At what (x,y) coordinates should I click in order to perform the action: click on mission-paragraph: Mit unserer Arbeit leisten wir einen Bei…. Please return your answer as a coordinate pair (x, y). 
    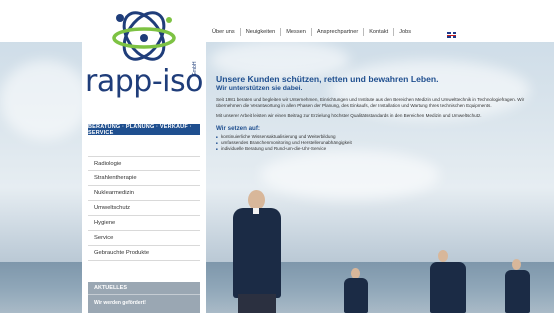
    Looking at the image, I should click on (349, 115).